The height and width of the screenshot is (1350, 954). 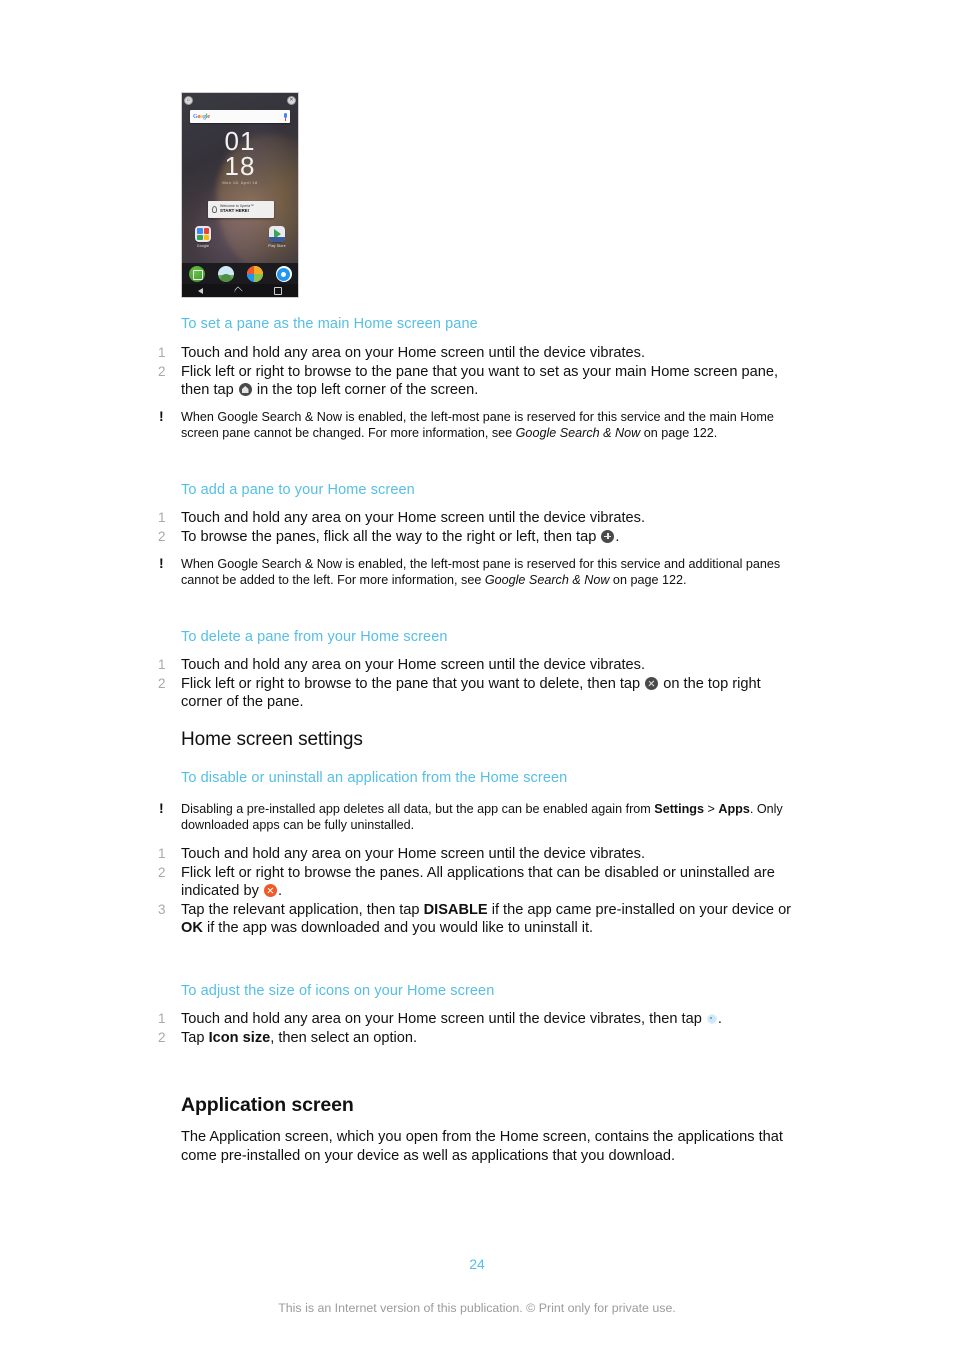 I want to click on clock-hours: 01, so click(x=240, y=141).